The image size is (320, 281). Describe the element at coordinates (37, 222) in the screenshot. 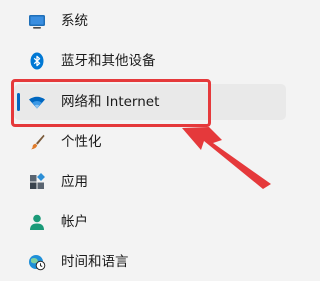

I see `person-icon` at that location.